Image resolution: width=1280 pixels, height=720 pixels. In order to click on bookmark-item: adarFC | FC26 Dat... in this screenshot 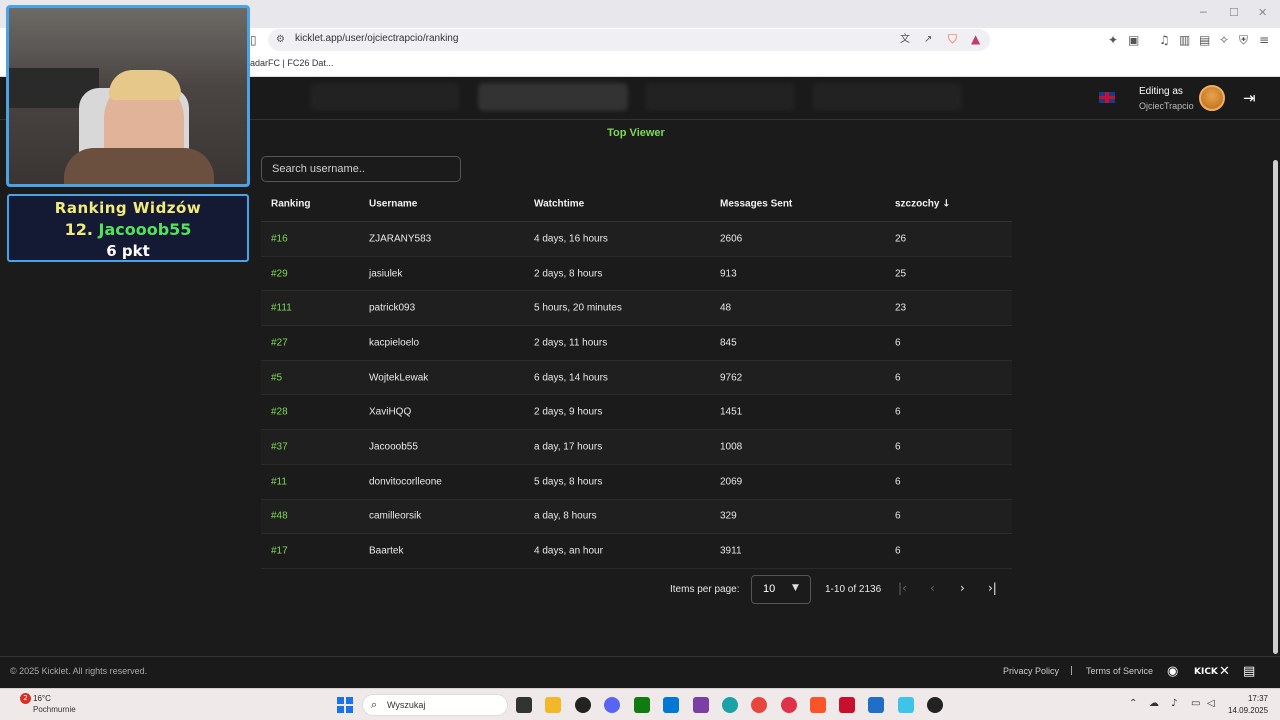, I will do `click(291, 63)`.